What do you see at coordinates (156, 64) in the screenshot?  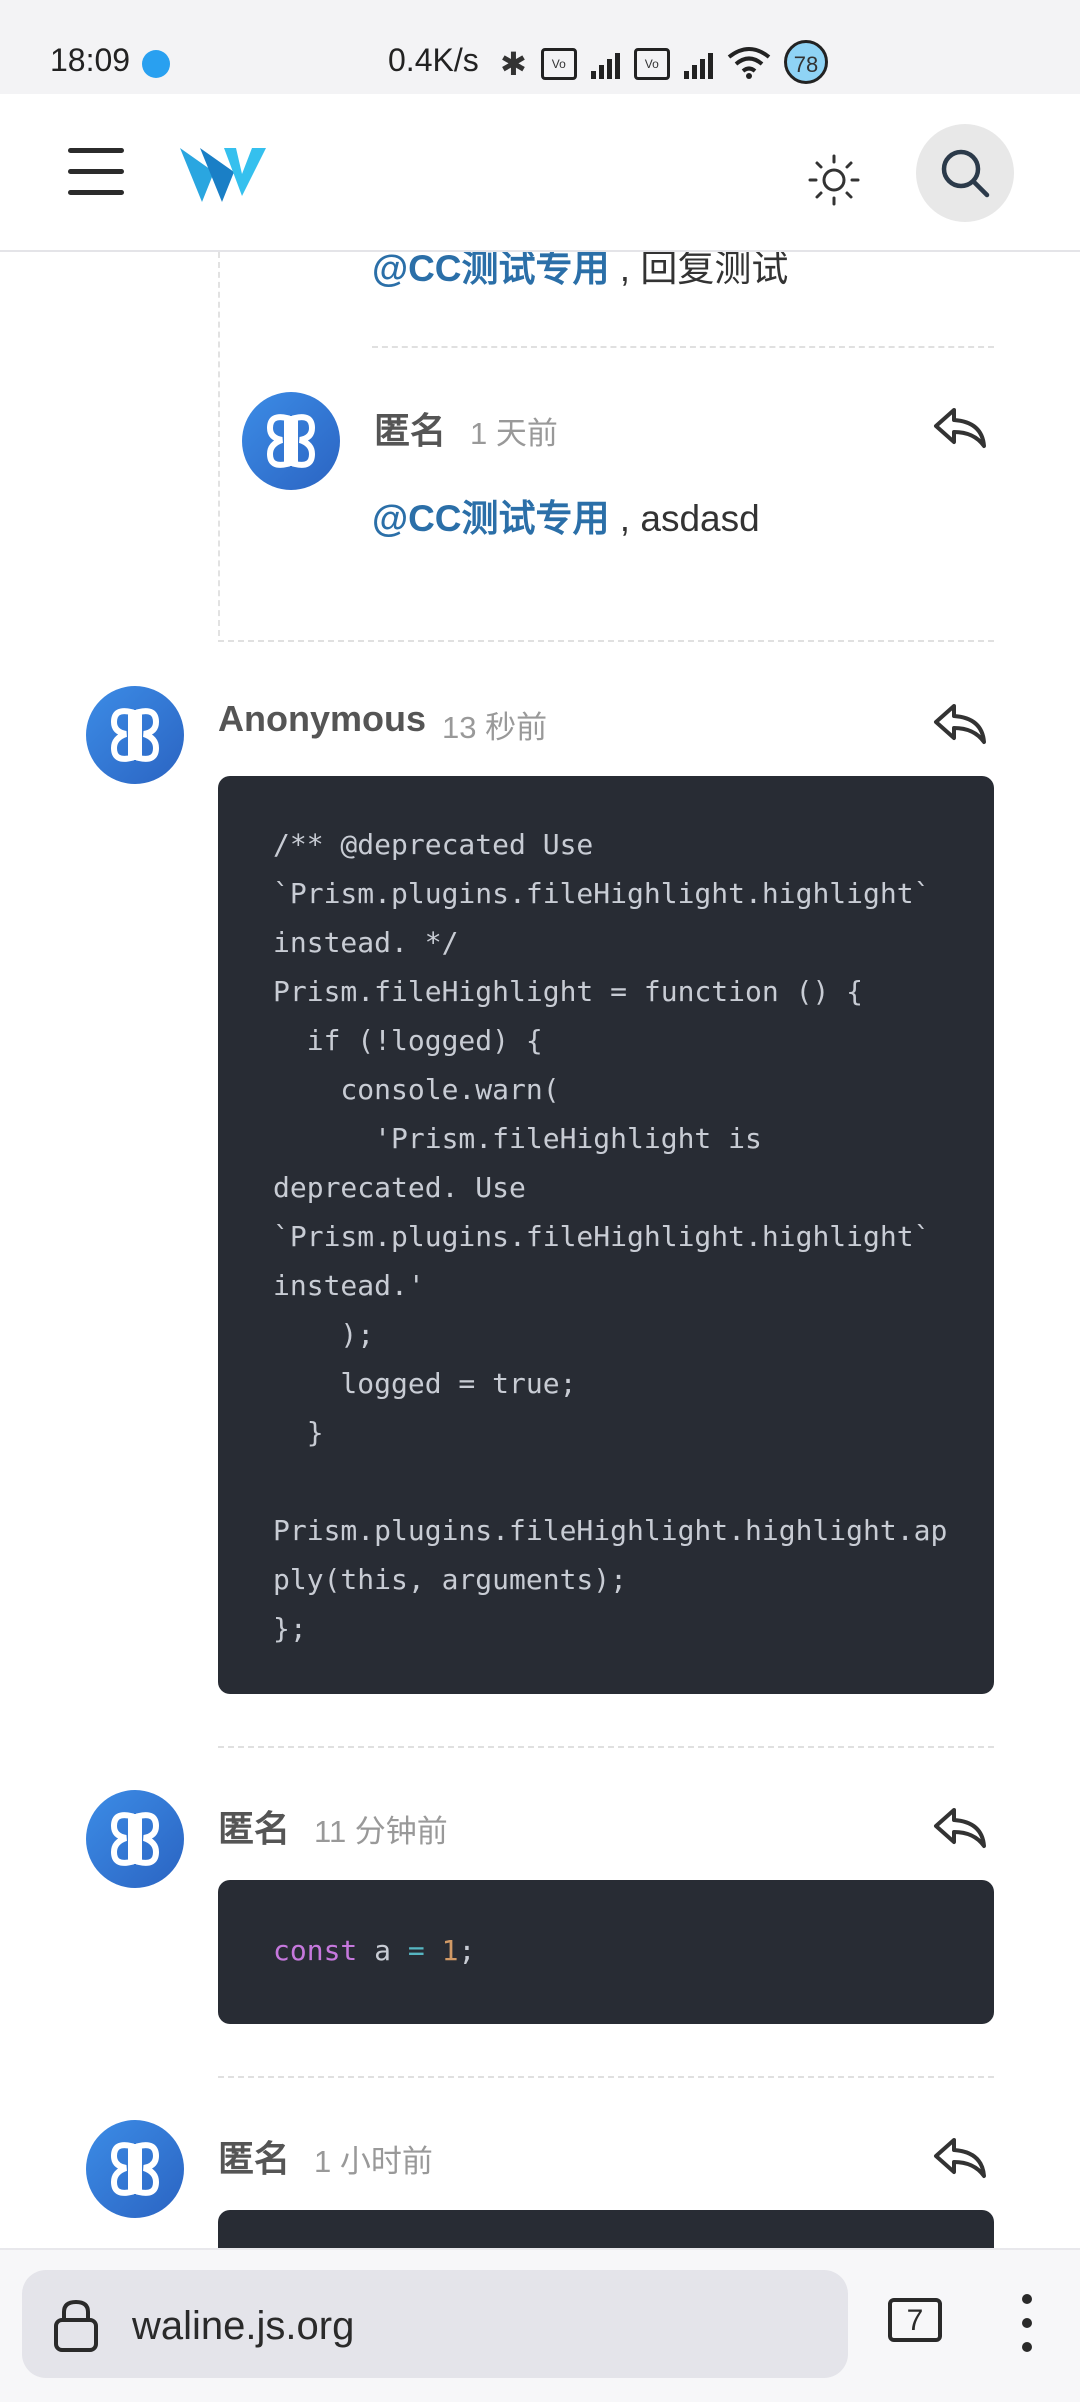 I see `notification-icon` at bounding box center [156, 64].